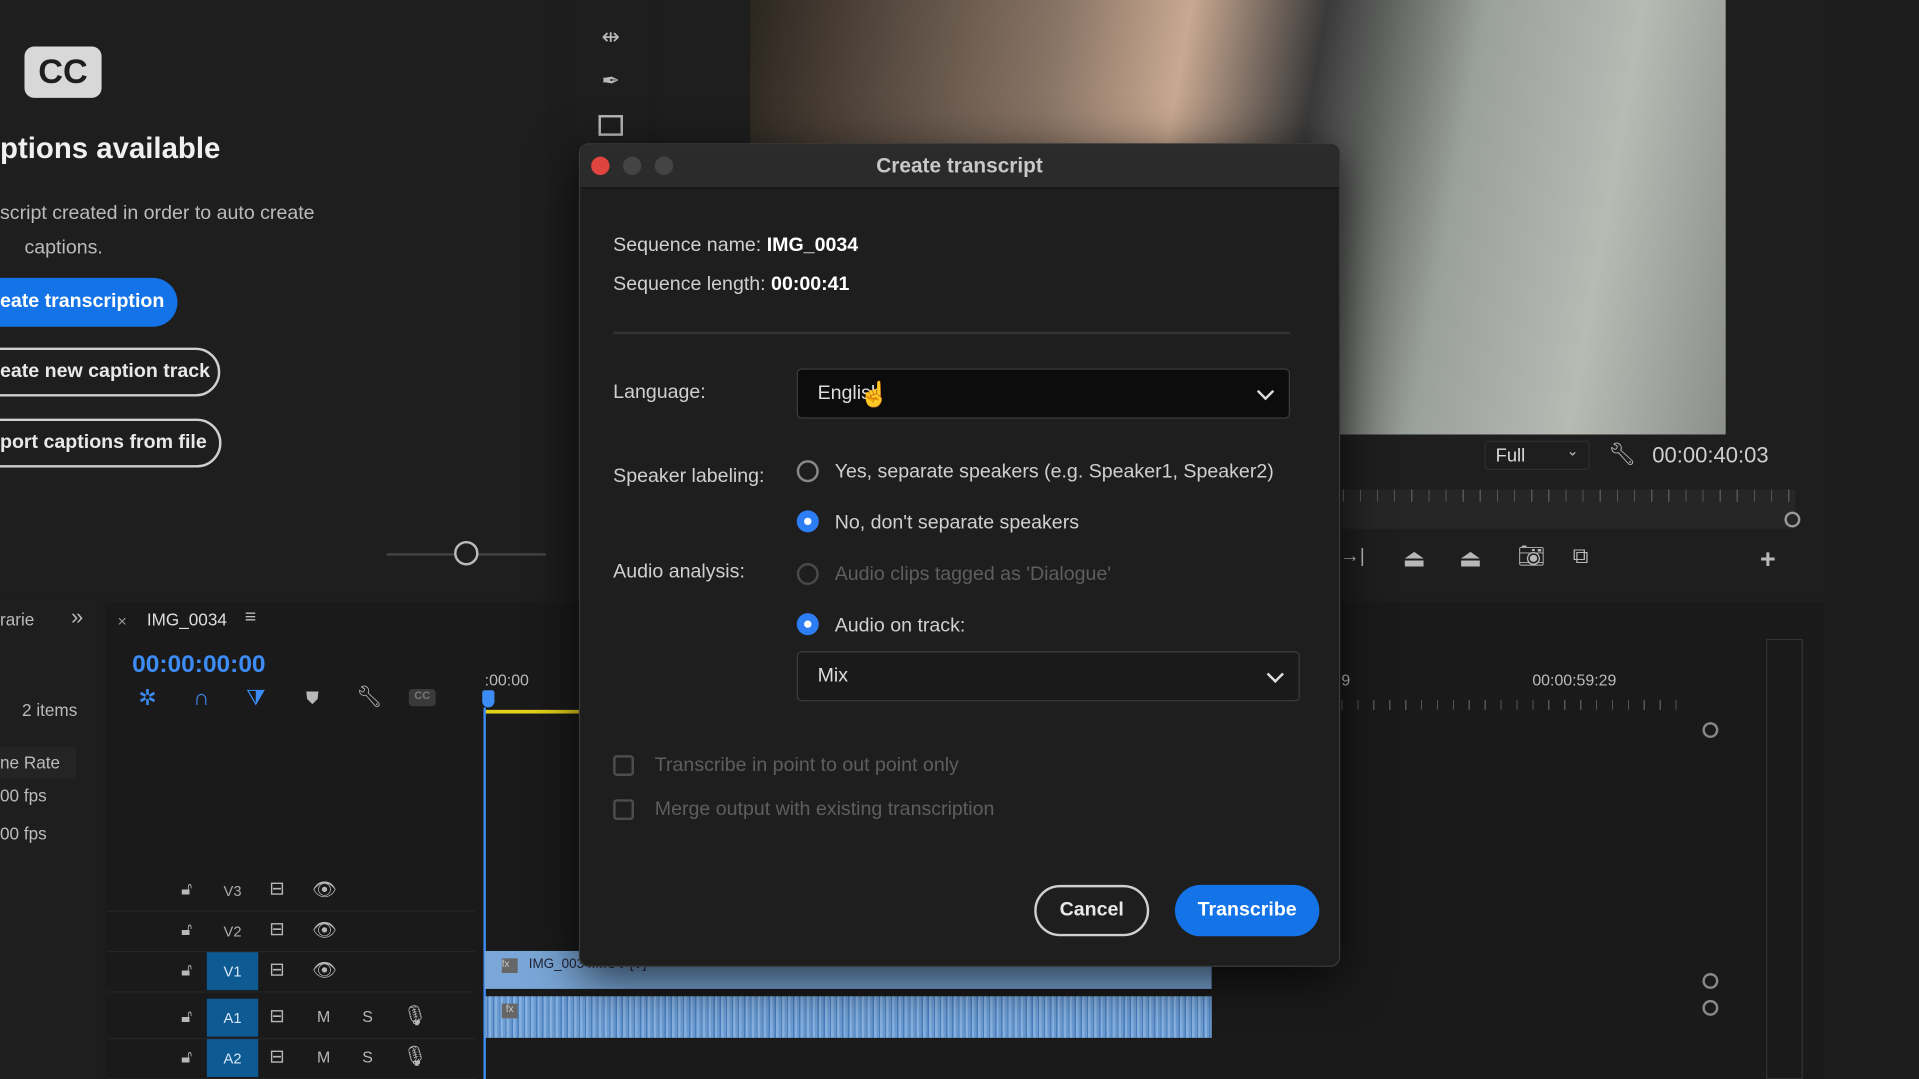 This screenshot has height=1079, width=1919. Describe the element at coordinates (466, 553) in the screenshot. I see `zoom-slider-handle` at that location.